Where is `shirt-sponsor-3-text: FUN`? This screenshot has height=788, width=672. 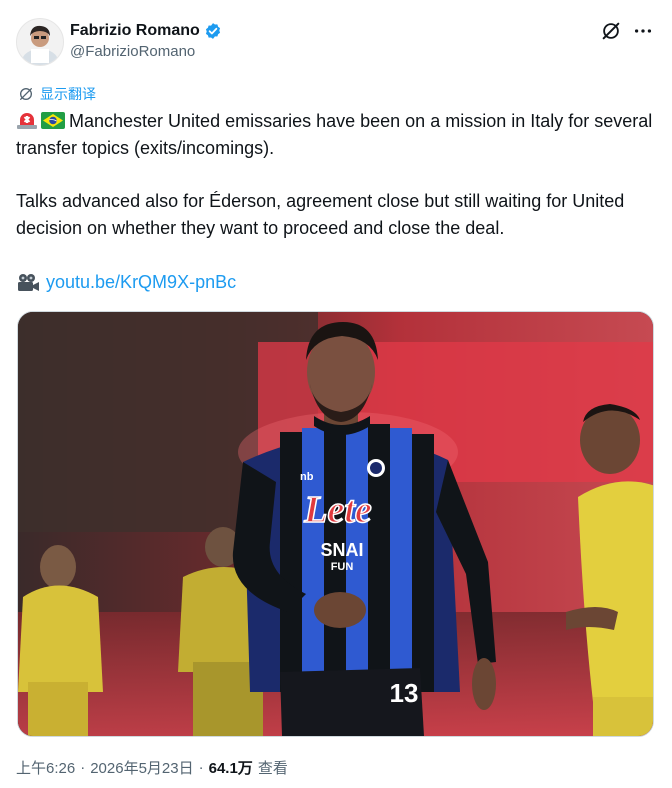 shirt-sponsor-3-text: FUN is located at coordinates (342, 567).